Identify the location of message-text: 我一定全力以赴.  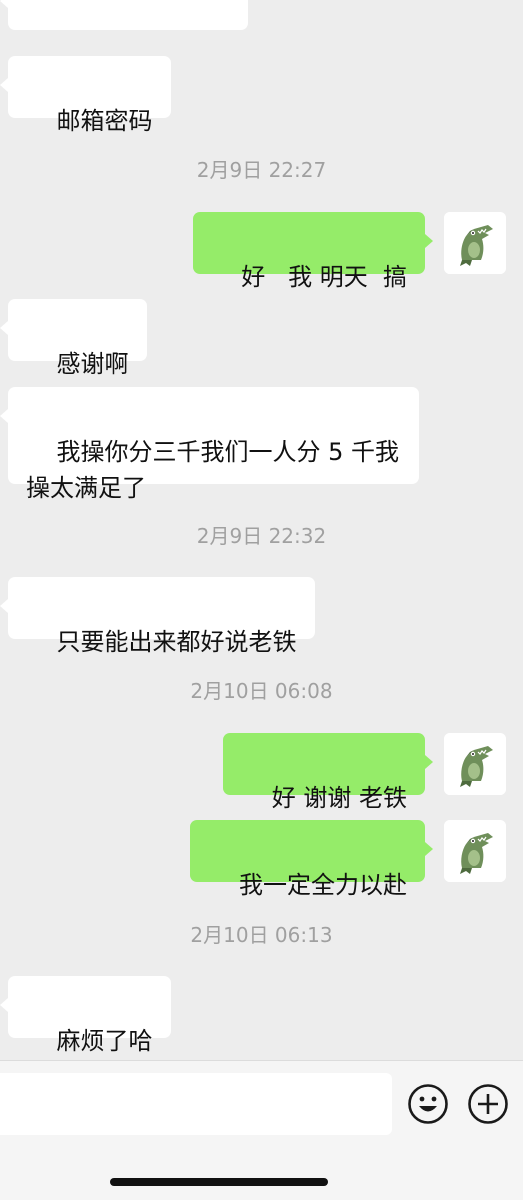
(323, 885).